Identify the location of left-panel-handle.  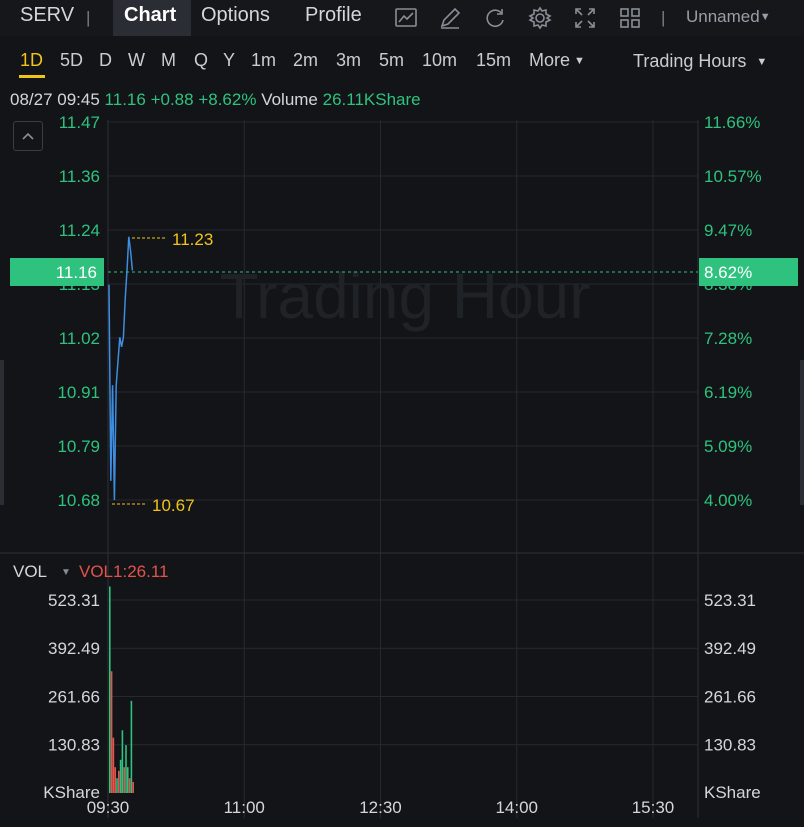
(2, 432).